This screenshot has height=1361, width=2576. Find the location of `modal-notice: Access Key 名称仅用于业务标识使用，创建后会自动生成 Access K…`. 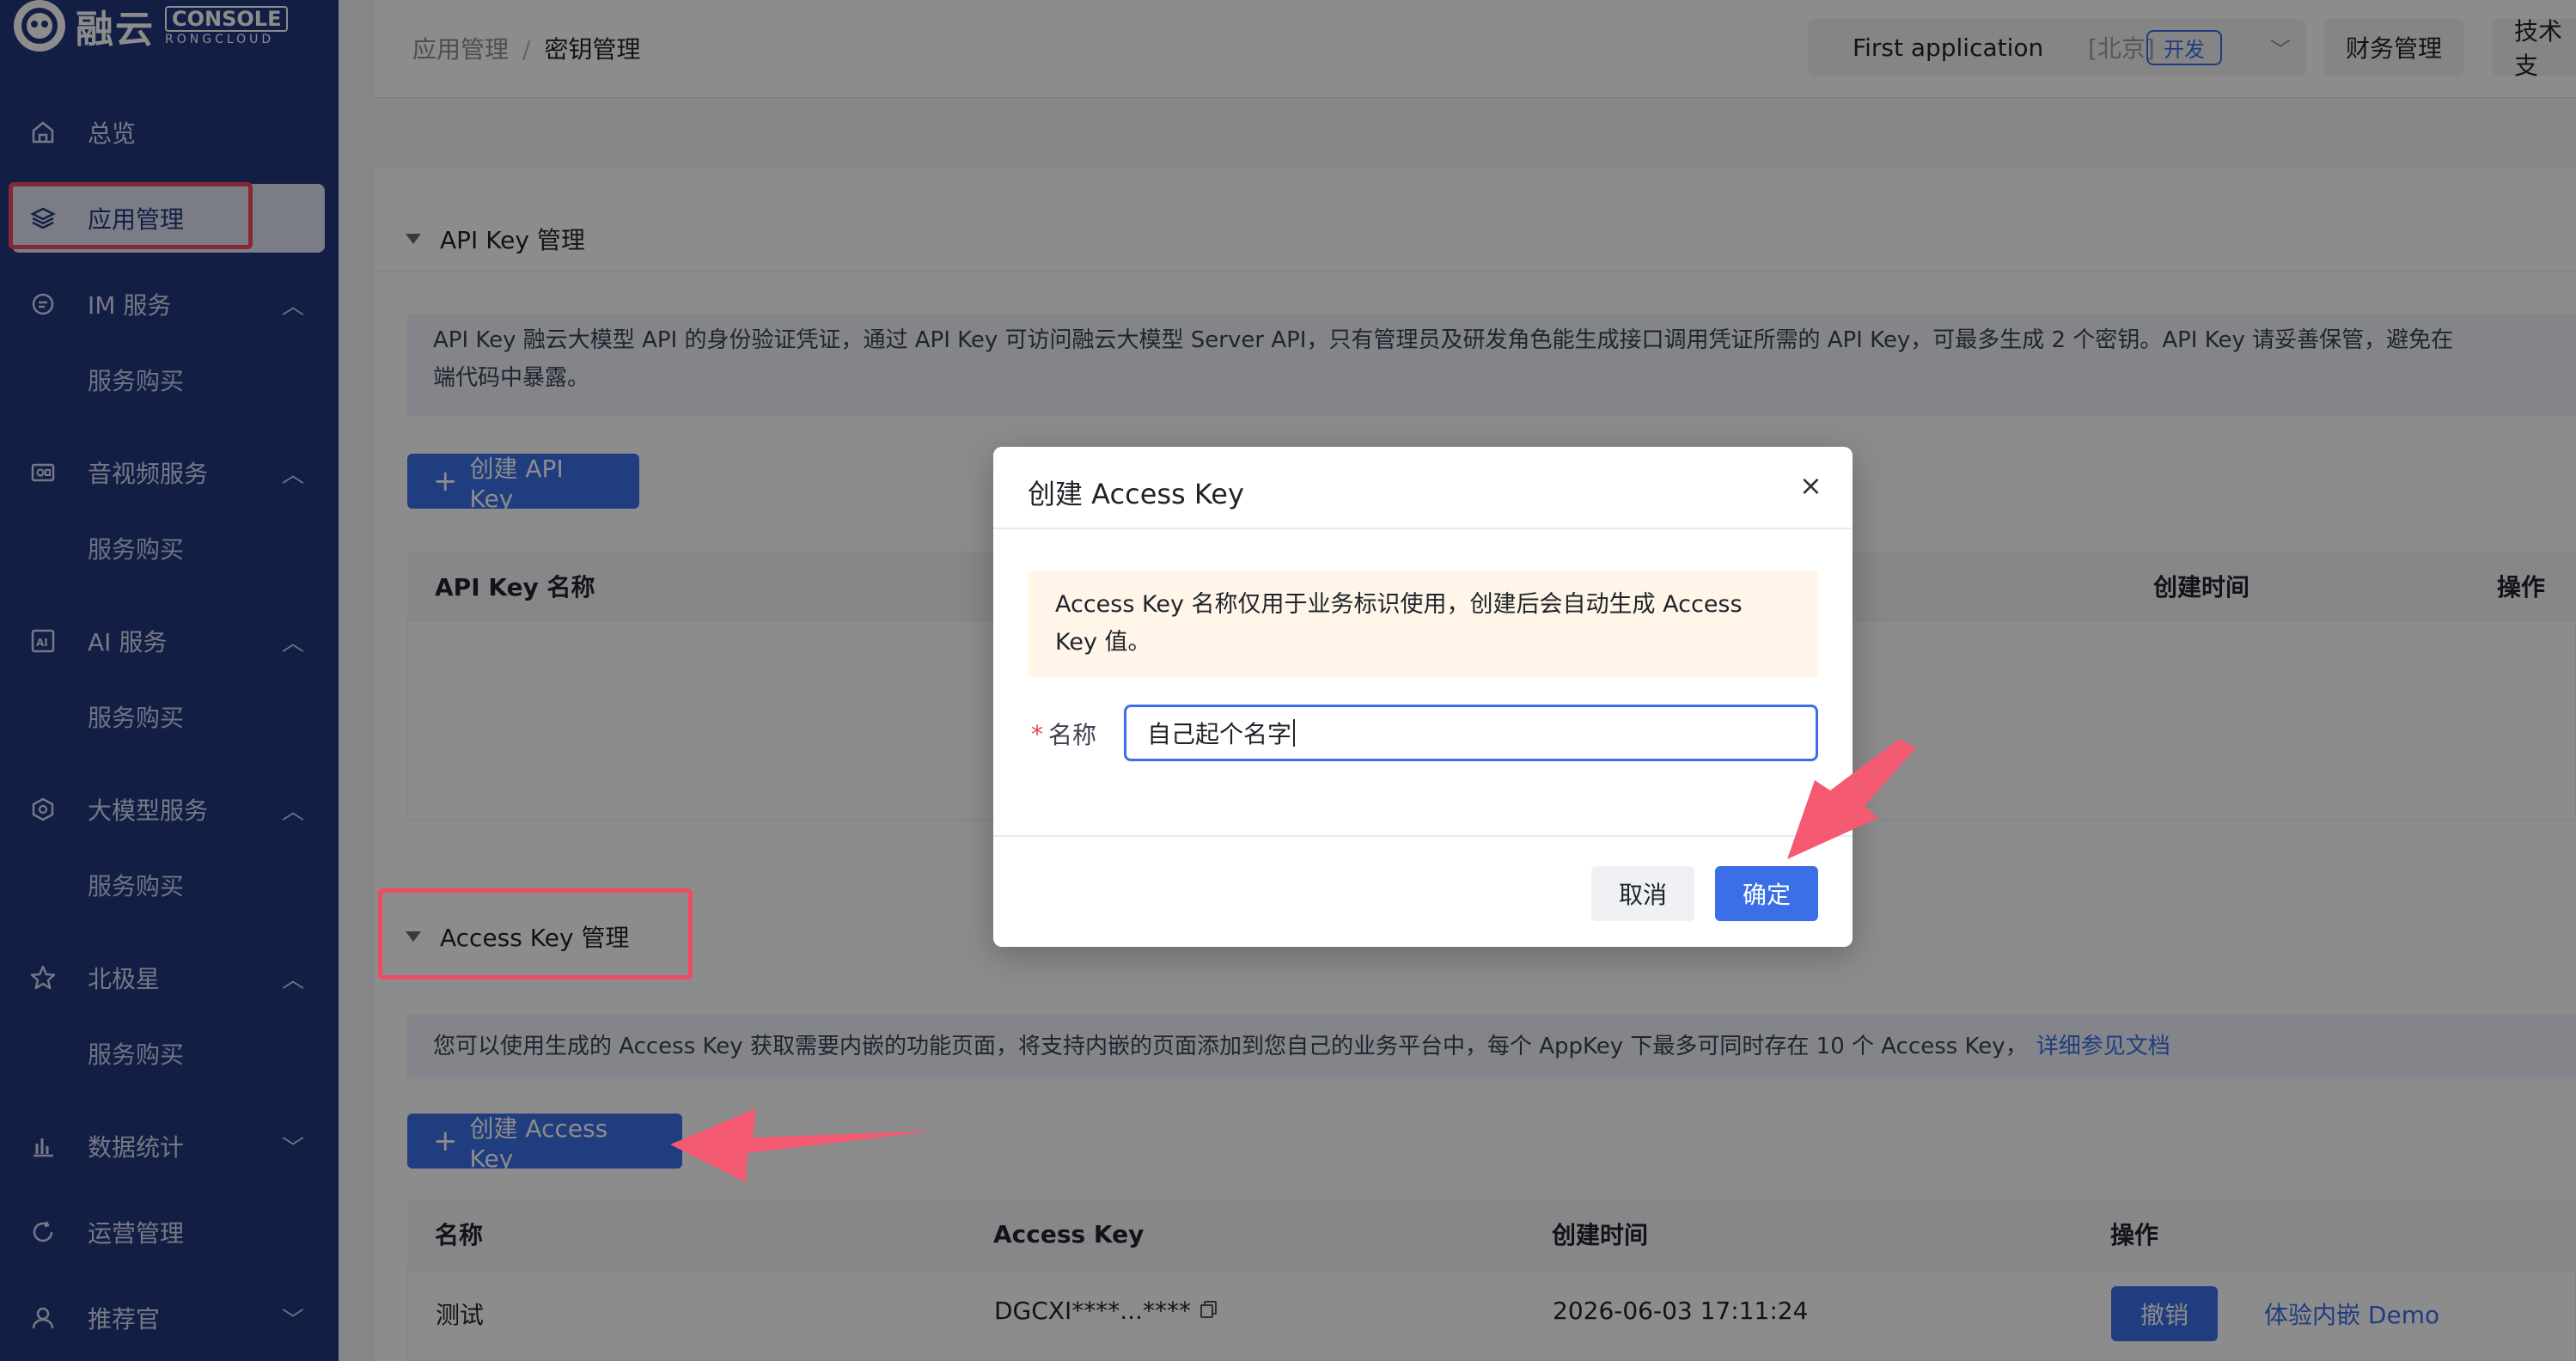

modal-notice: Access Key 名称仅用于业务标识使用，创建后会自动生成 Access K… is located at coordinates (1423, 624).